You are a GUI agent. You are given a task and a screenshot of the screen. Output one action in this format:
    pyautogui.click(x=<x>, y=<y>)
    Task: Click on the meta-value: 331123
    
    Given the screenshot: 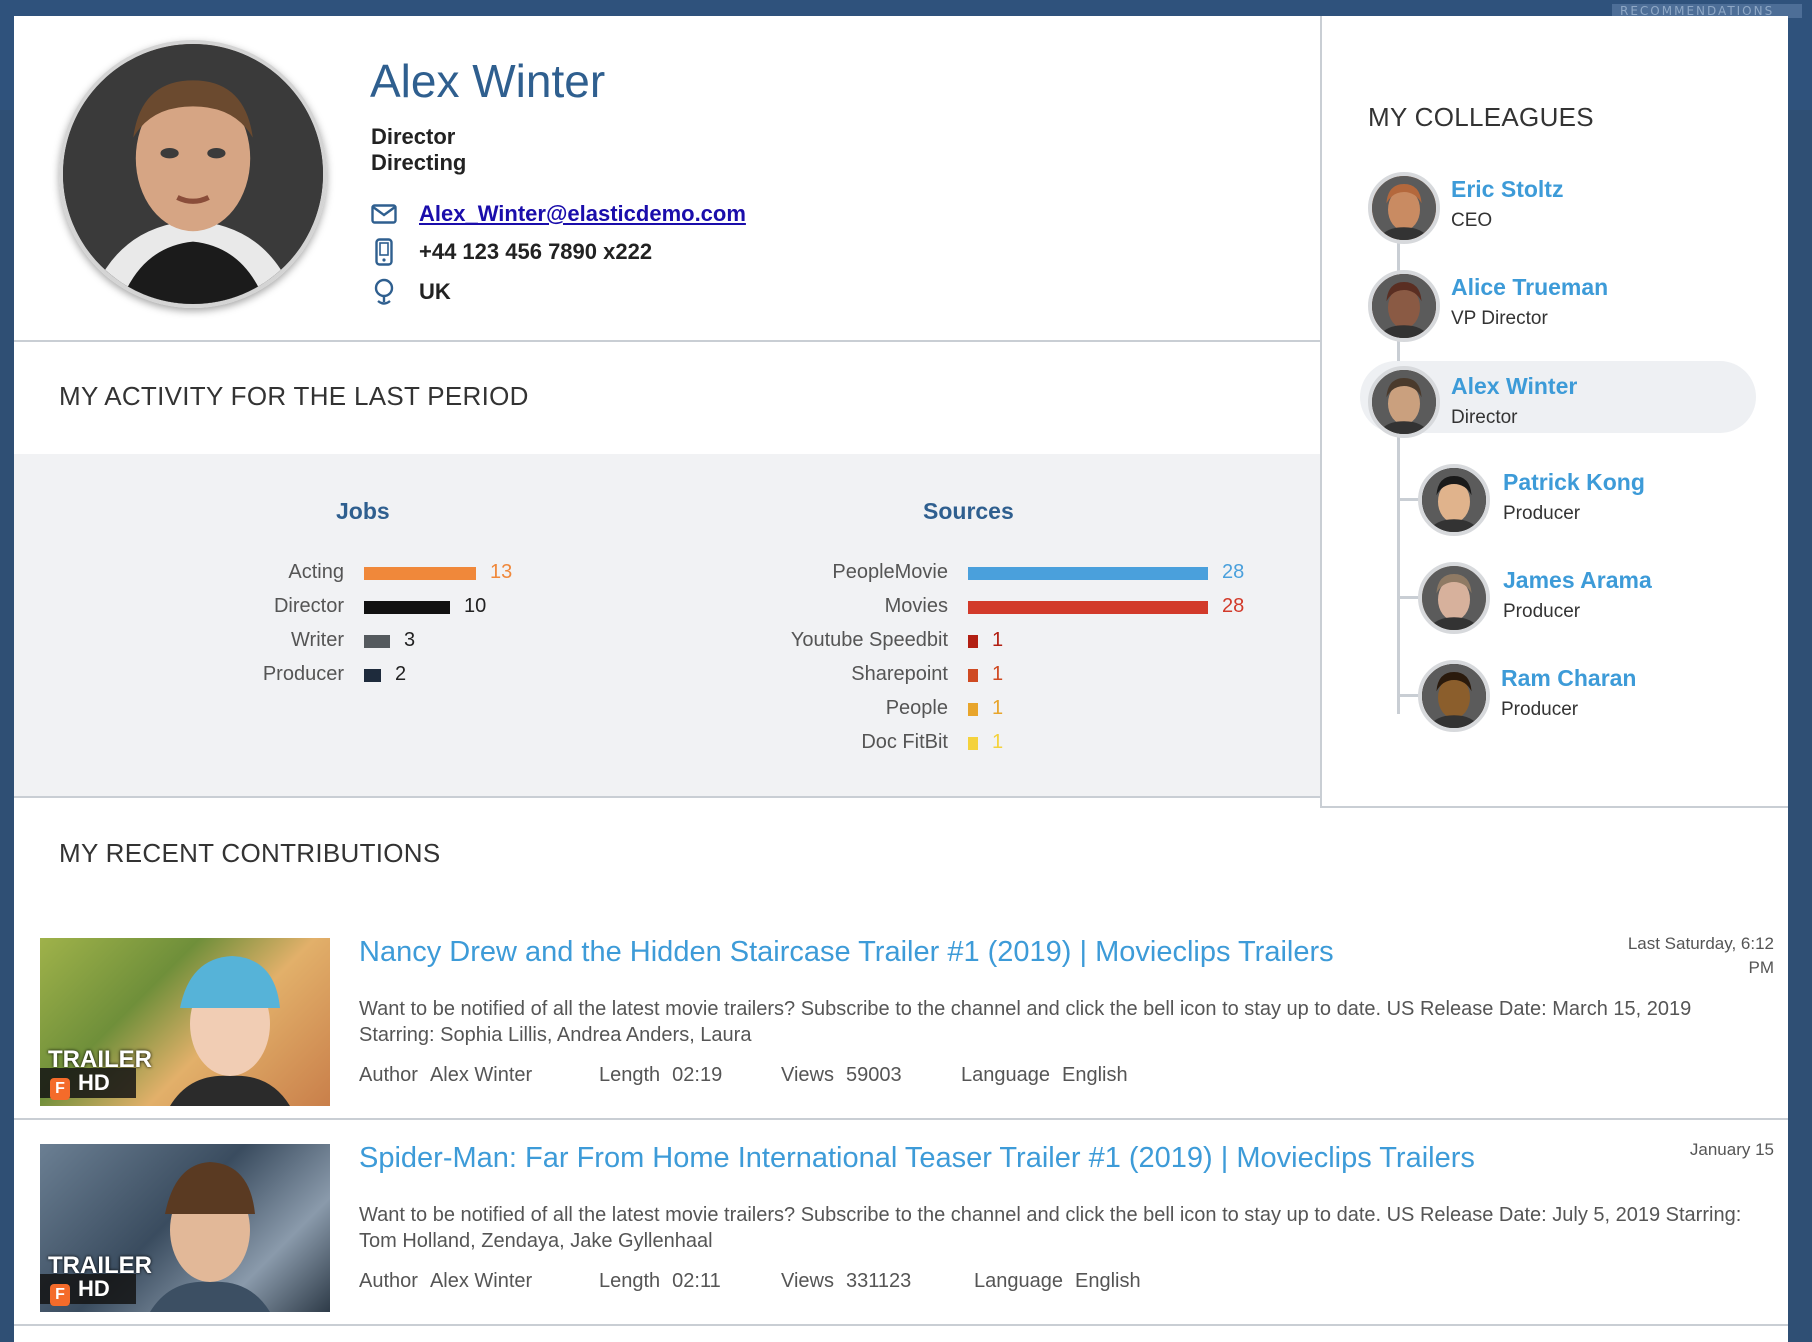 What is the action you would take?
    pyautogui.click(x=879, y=1281)
    